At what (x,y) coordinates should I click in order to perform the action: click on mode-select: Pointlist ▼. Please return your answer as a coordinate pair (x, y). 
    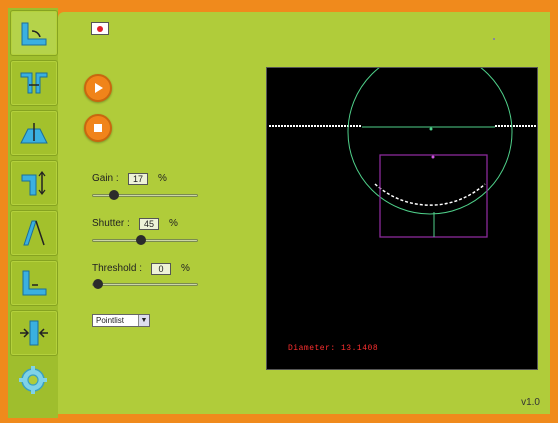
    Looking at the image, I should click on (121, 320).